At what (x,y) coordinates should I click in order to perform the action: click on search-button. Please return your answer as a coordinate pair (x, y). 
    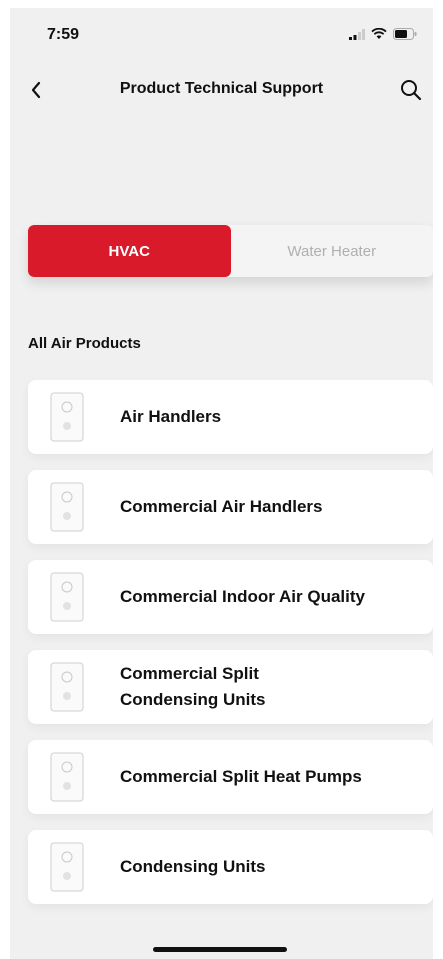
    Looking at the image, I should click on (411, 90).